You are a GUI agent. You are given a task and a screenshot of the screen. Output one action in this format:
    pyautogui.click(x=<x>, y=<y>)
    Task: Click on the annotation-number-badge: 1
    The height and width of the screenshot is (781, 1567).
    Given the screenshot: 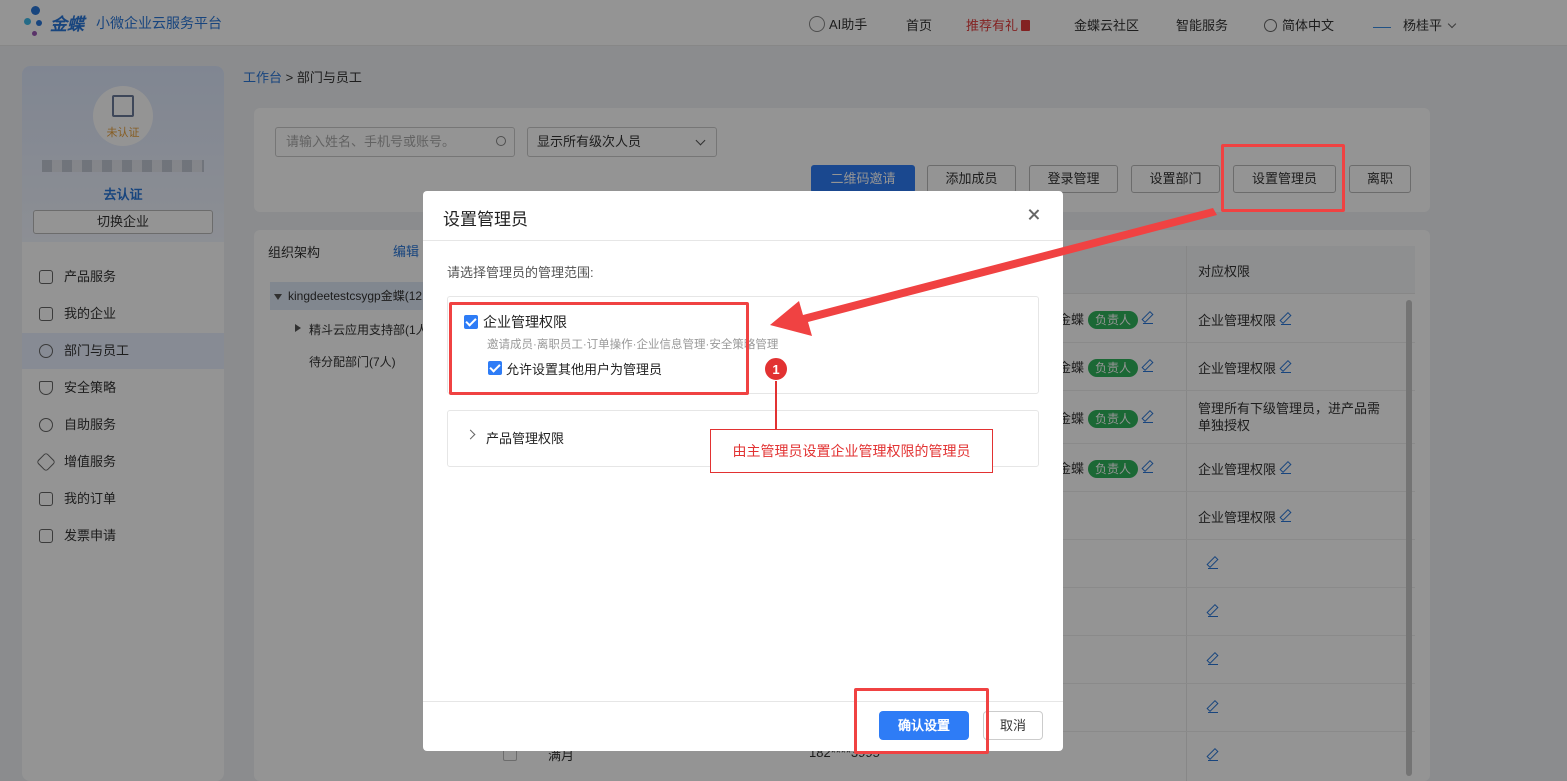 What is the action you would take?
    pyautogui.click(x=776, y=369)
    